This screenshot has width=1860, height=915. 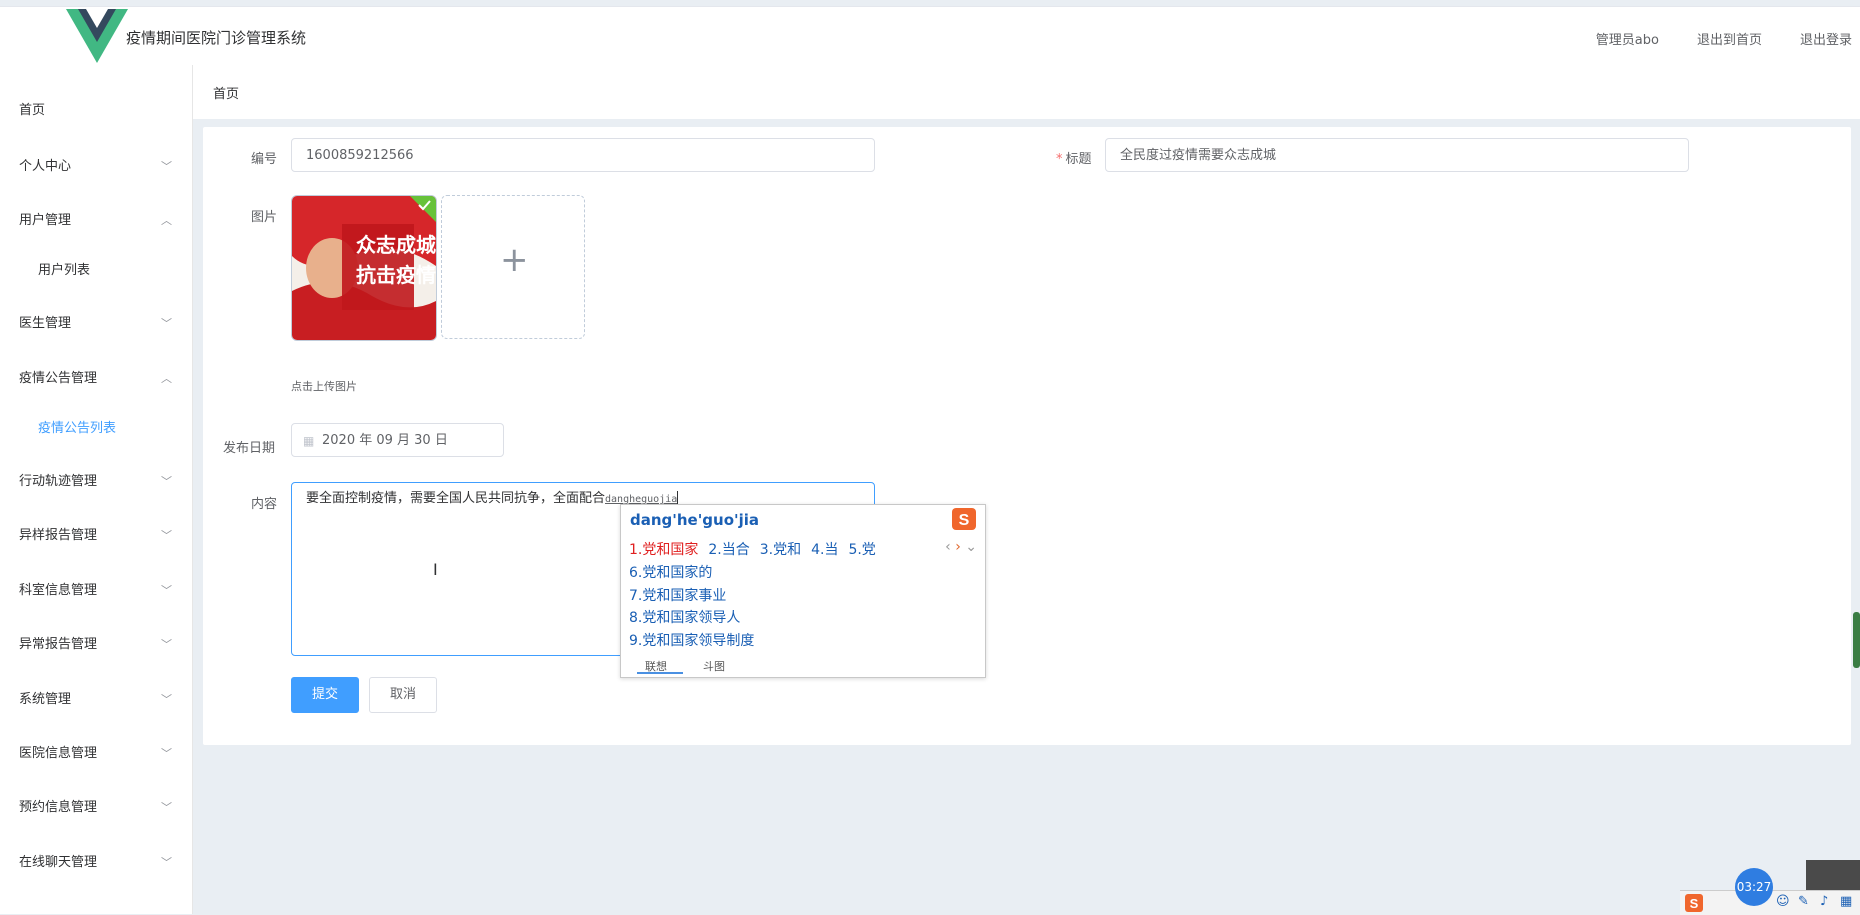 What do you see at coordinates (216, 38) in the screenshot?
I see `app-title: 疫情期间医院门诊管理系统` at bounding box center [216, 38].